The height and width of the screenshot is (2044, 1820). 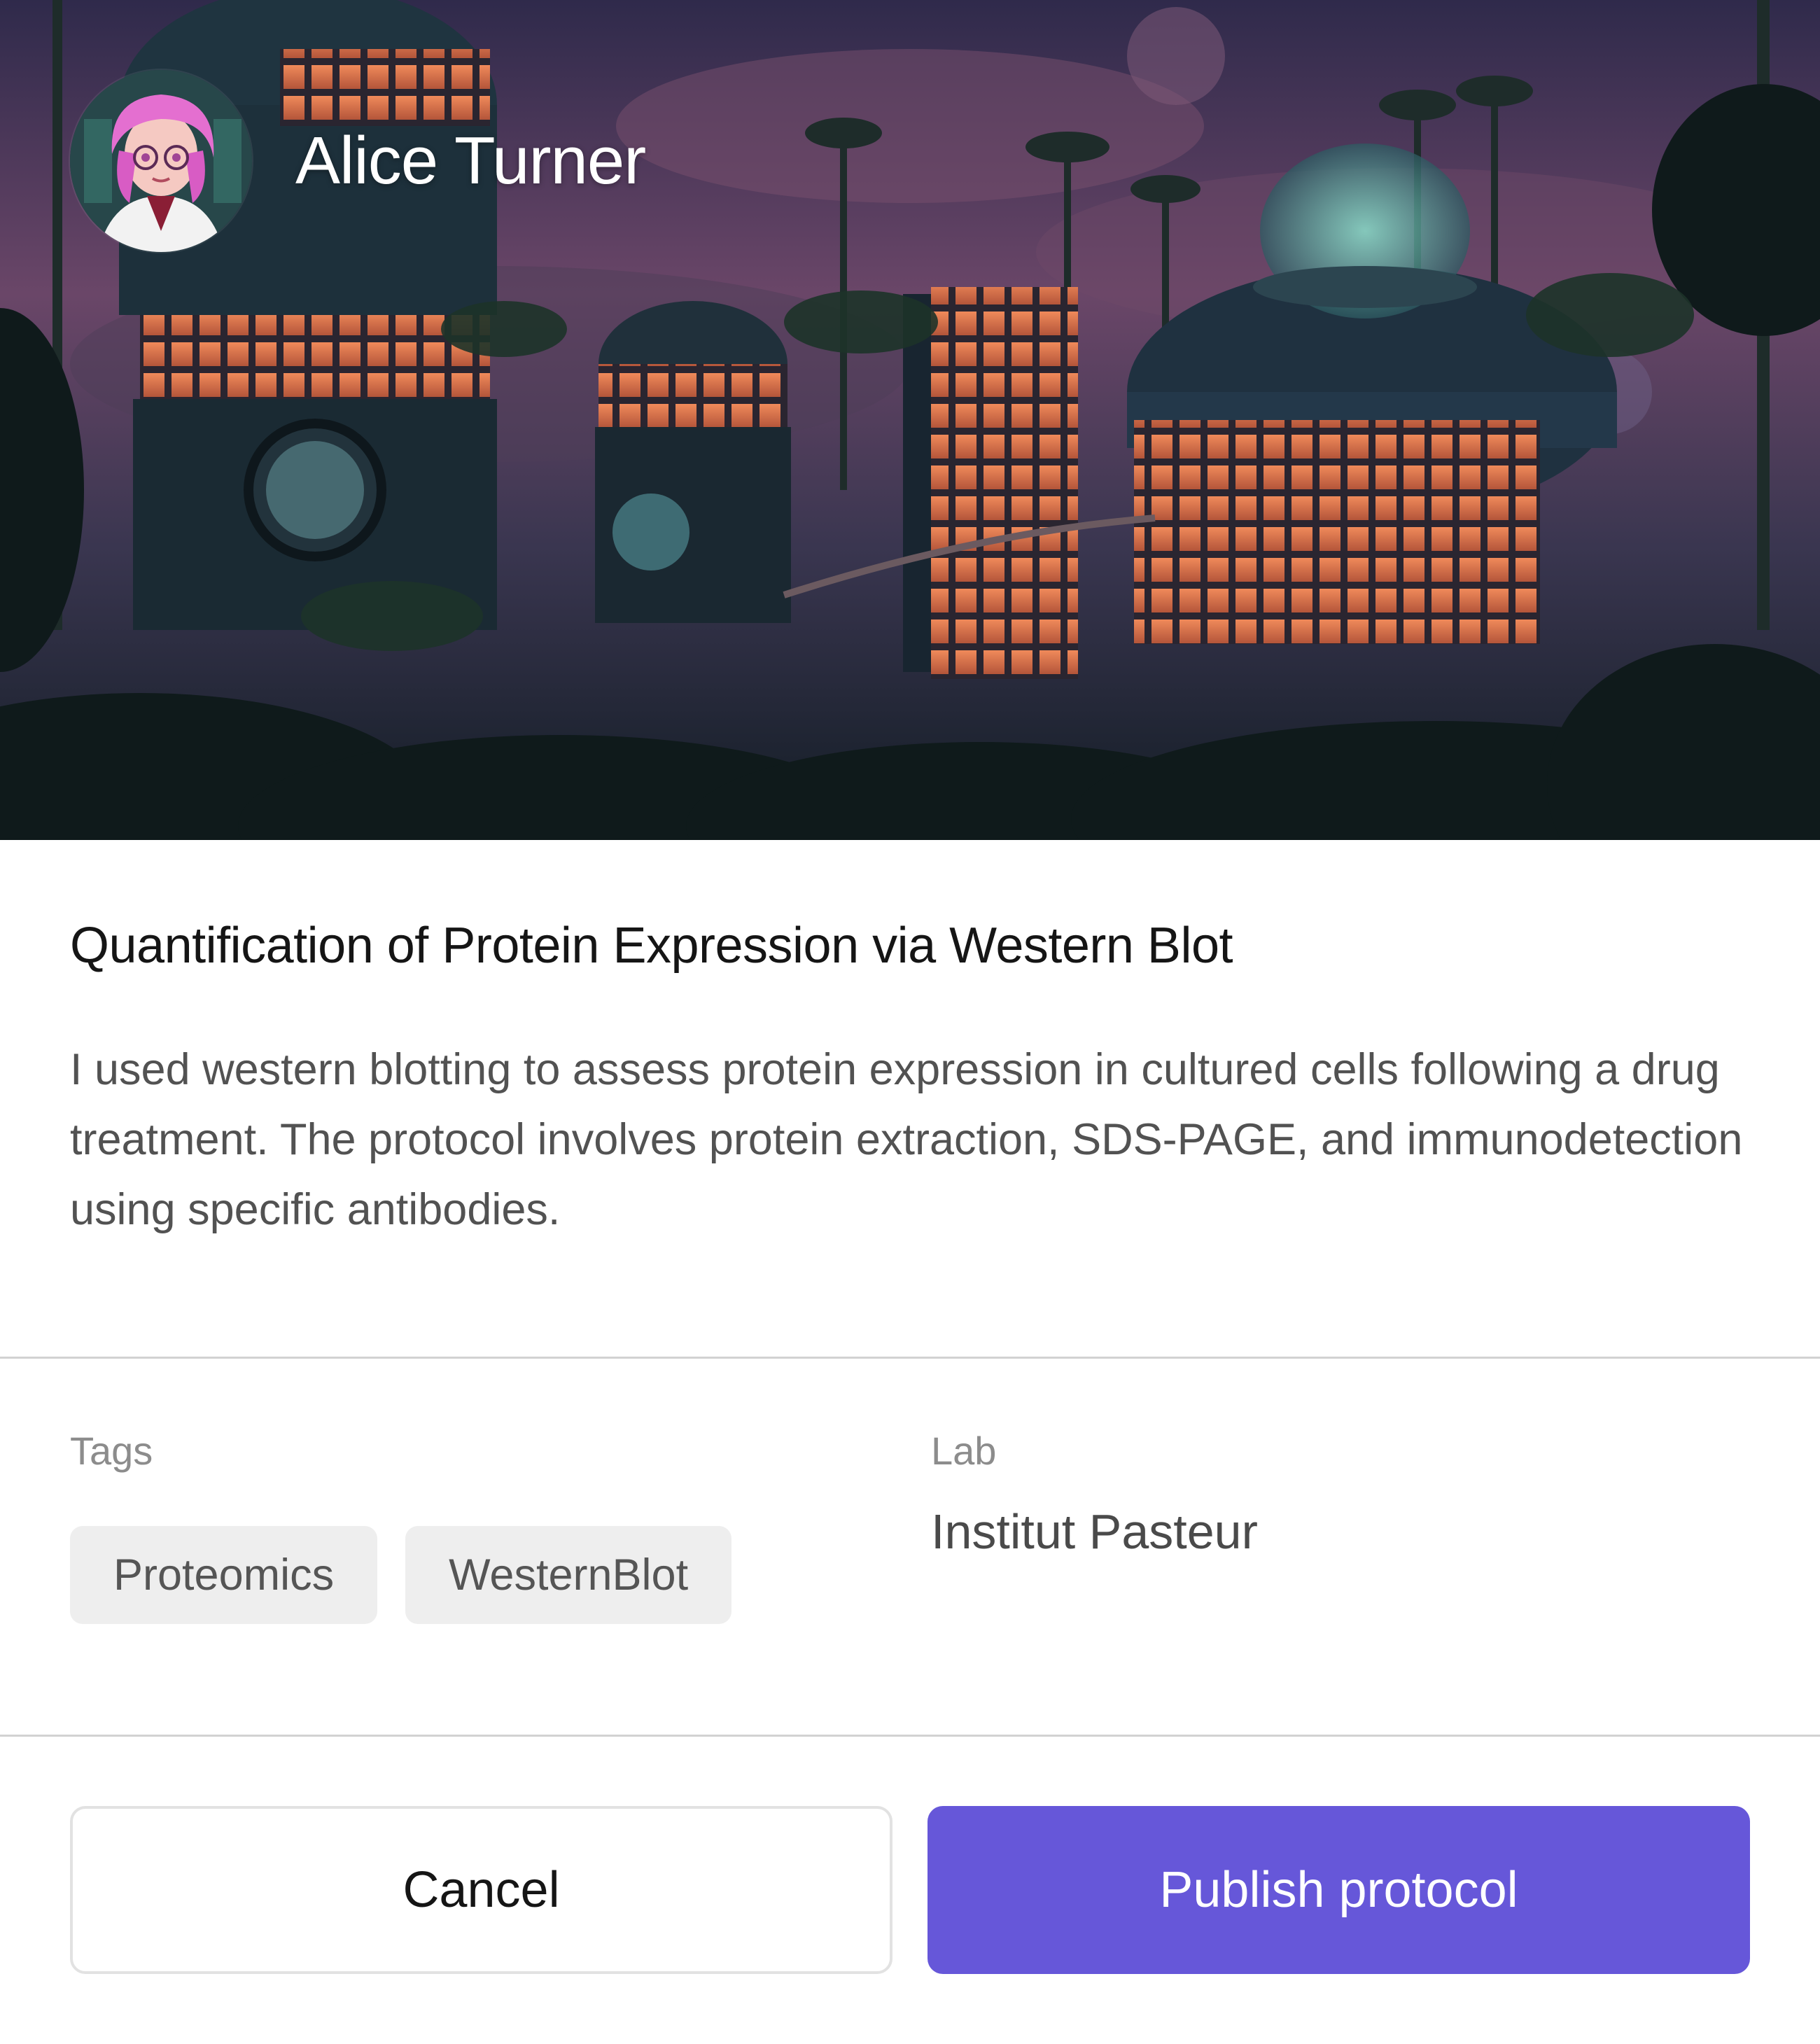 I want to click on lab-label: Lab, so click(x=964, y=1451).